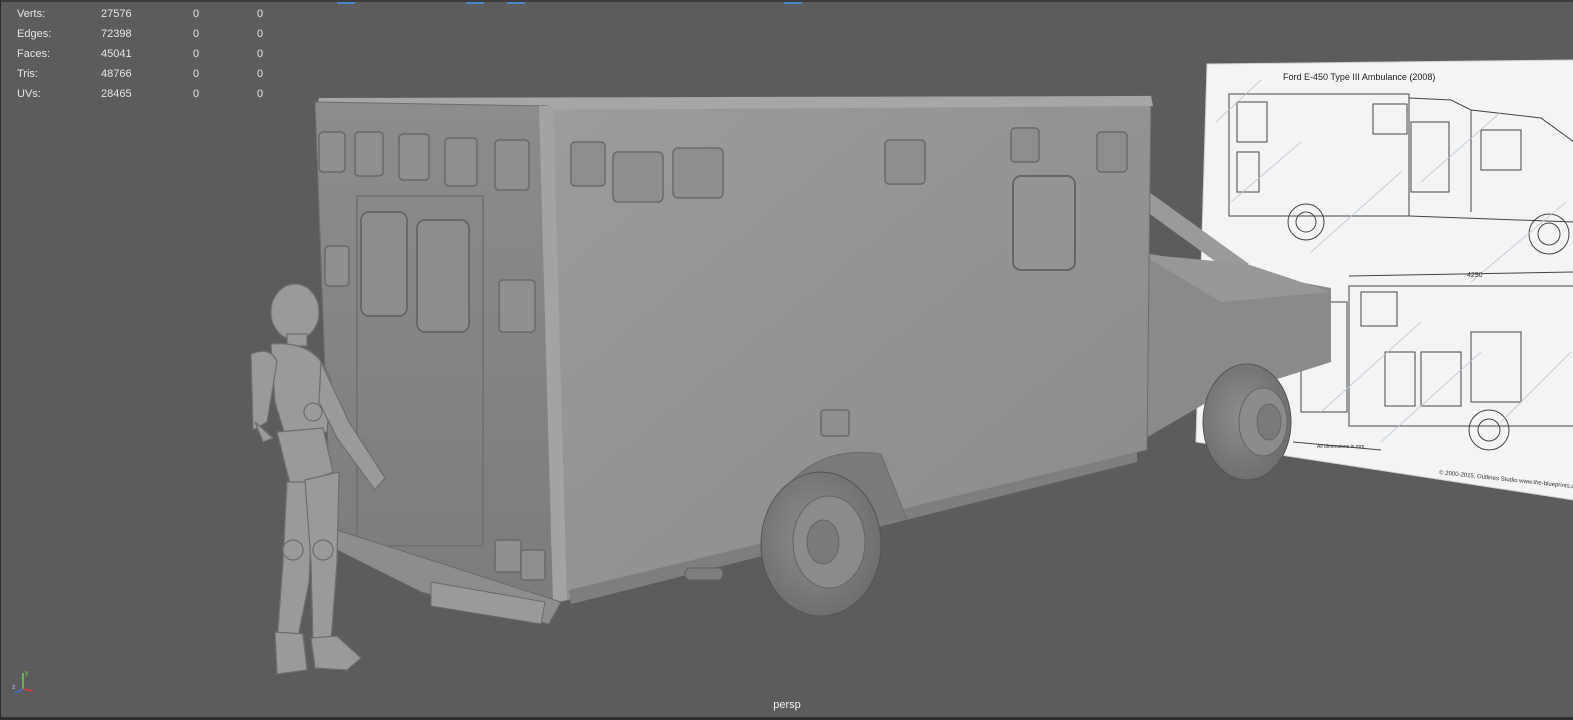 This screenshot has height=720, width=1573. Describe the element at coordinates (116, 74) in the screenshot. I see `hud-total: 48766` at that location.